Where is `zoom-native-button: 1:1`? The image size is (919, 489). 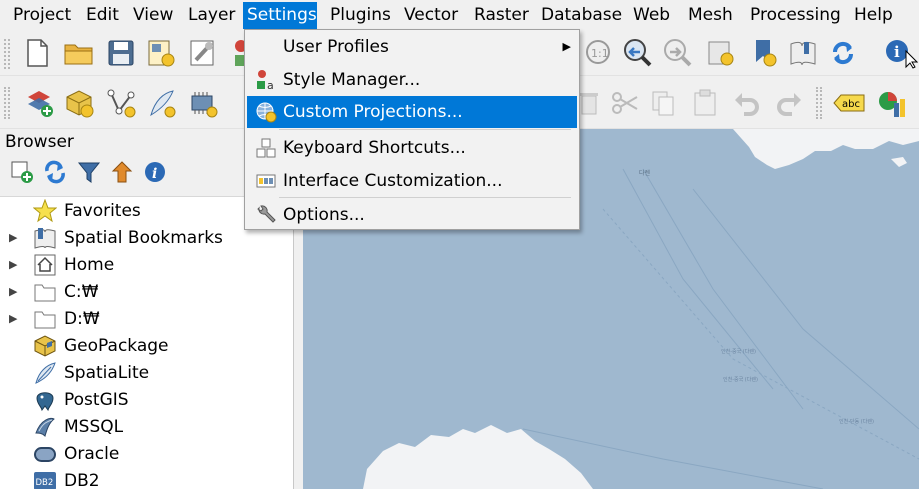
zoom-native-button: 1:1 is located at coordinates (599, 53).